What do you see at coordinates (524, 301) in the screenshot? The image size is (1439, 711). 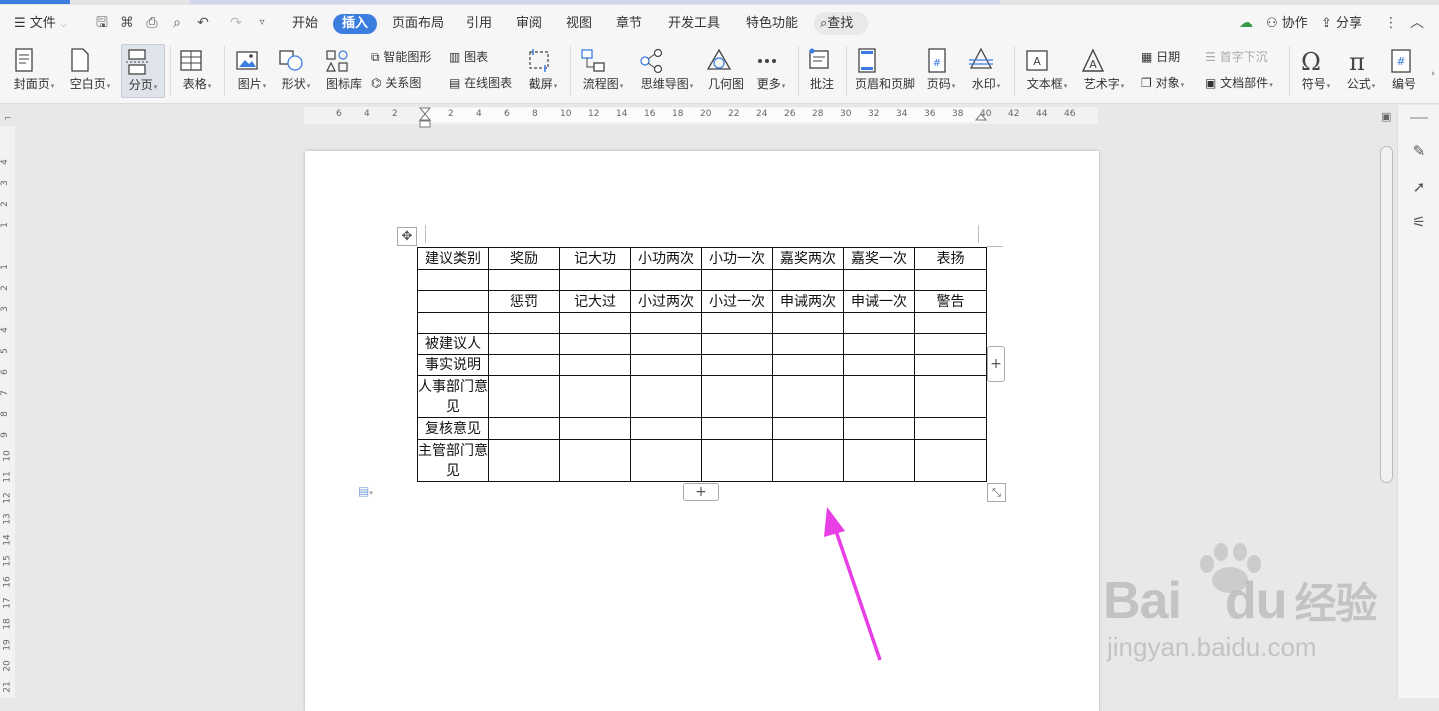 I see `table-cell: 惩罚` at bounding box center [524, 301].